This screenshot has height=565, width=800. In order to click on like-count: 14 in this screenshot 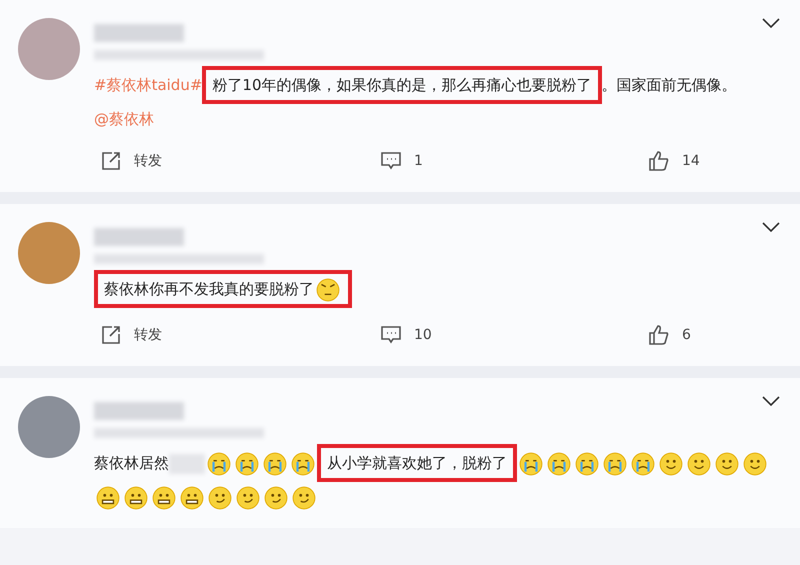, I will do `click(691, 161)`.